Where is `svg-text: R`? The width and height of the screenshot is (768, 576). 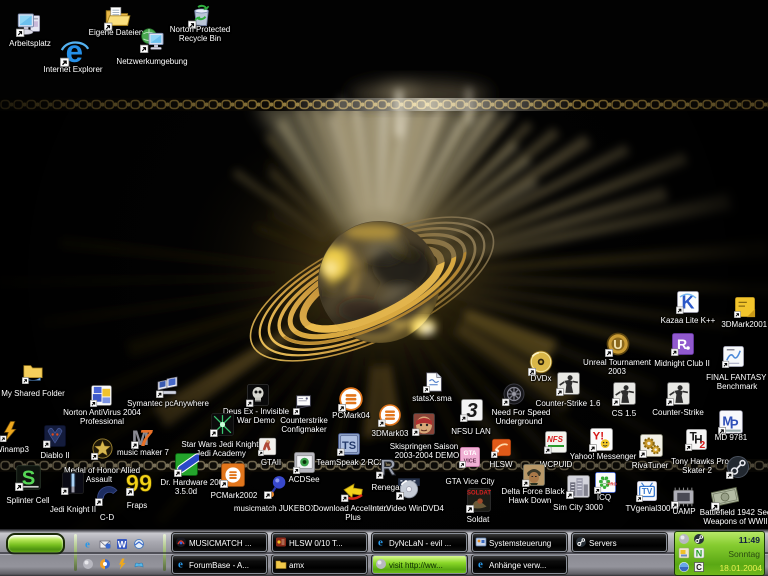 svg-text: R is located at coordinates (682, 344).